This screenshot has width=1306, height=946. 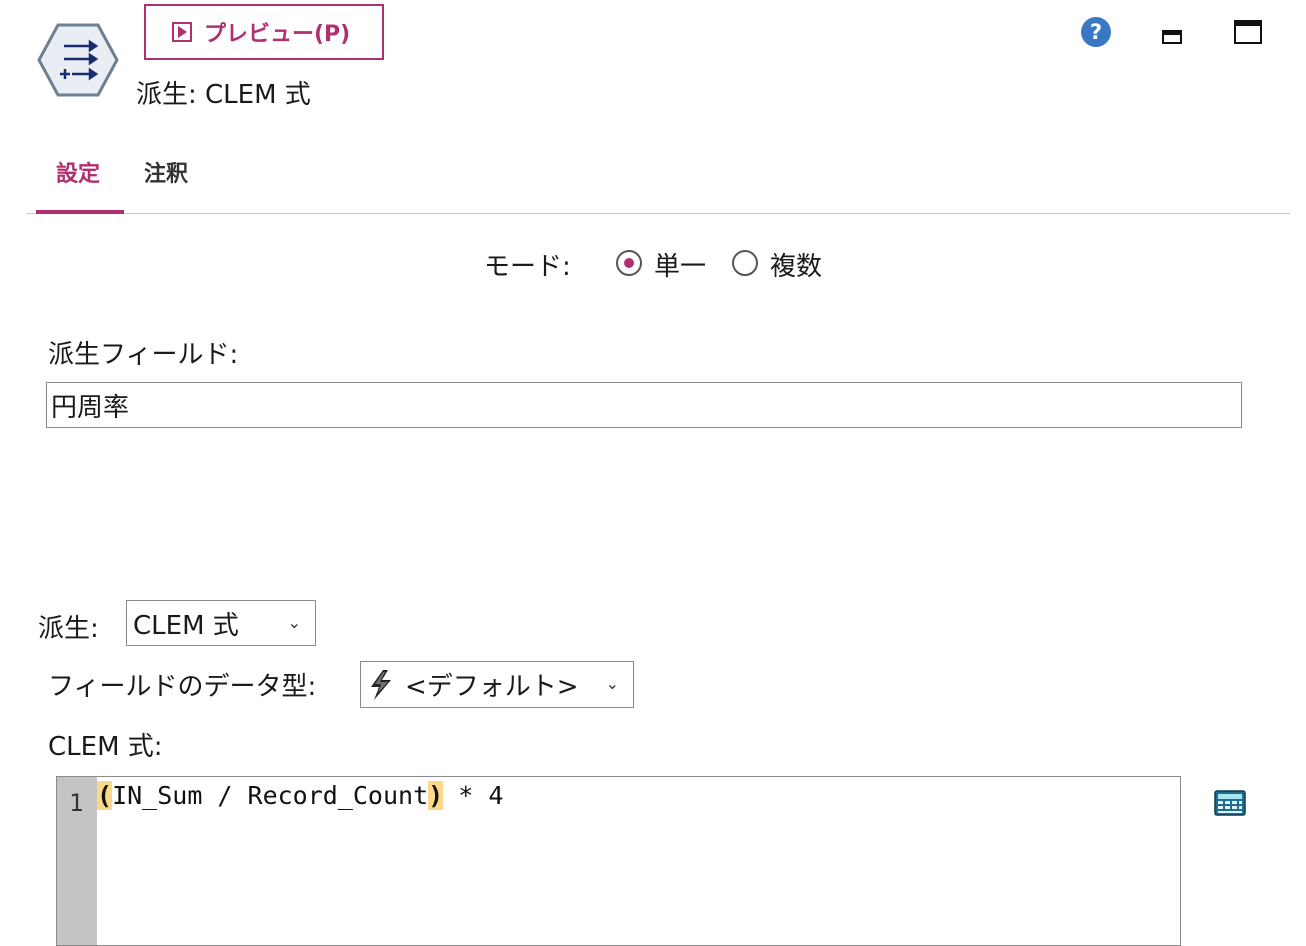 What do you see at coordinates (223, 95) in the screenshot?
I see `node-title: 派生: CLEM 式` at bounding box center [223, 95].